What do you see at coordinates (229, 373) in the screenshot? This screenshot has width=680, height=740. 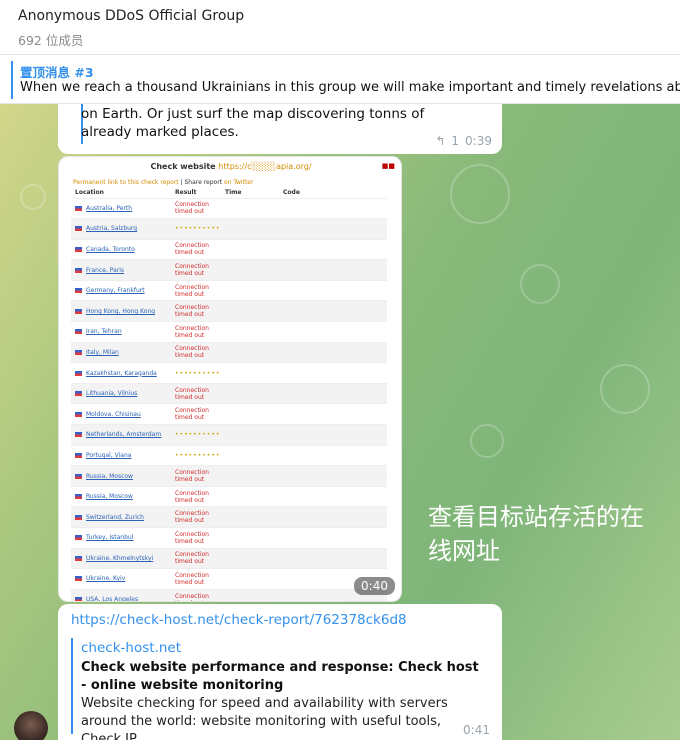 I see `table-row: Kazakhstan, Karaganda ••••••••••` at bounding box center [229, 373].